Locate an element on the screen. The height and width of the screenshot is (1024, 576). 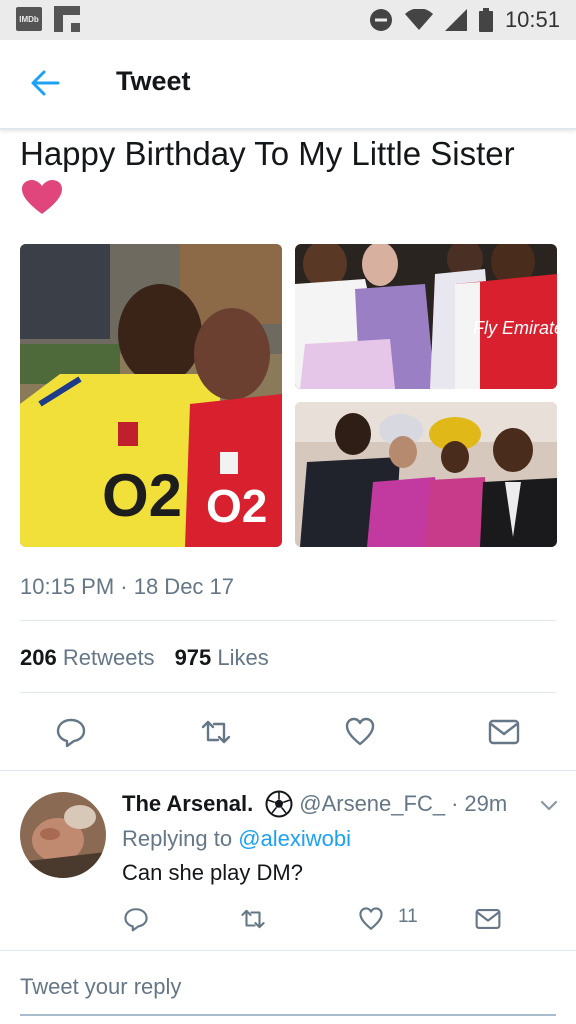
reply-author-name: The Arsenal. is located at coordinates (187, 804).